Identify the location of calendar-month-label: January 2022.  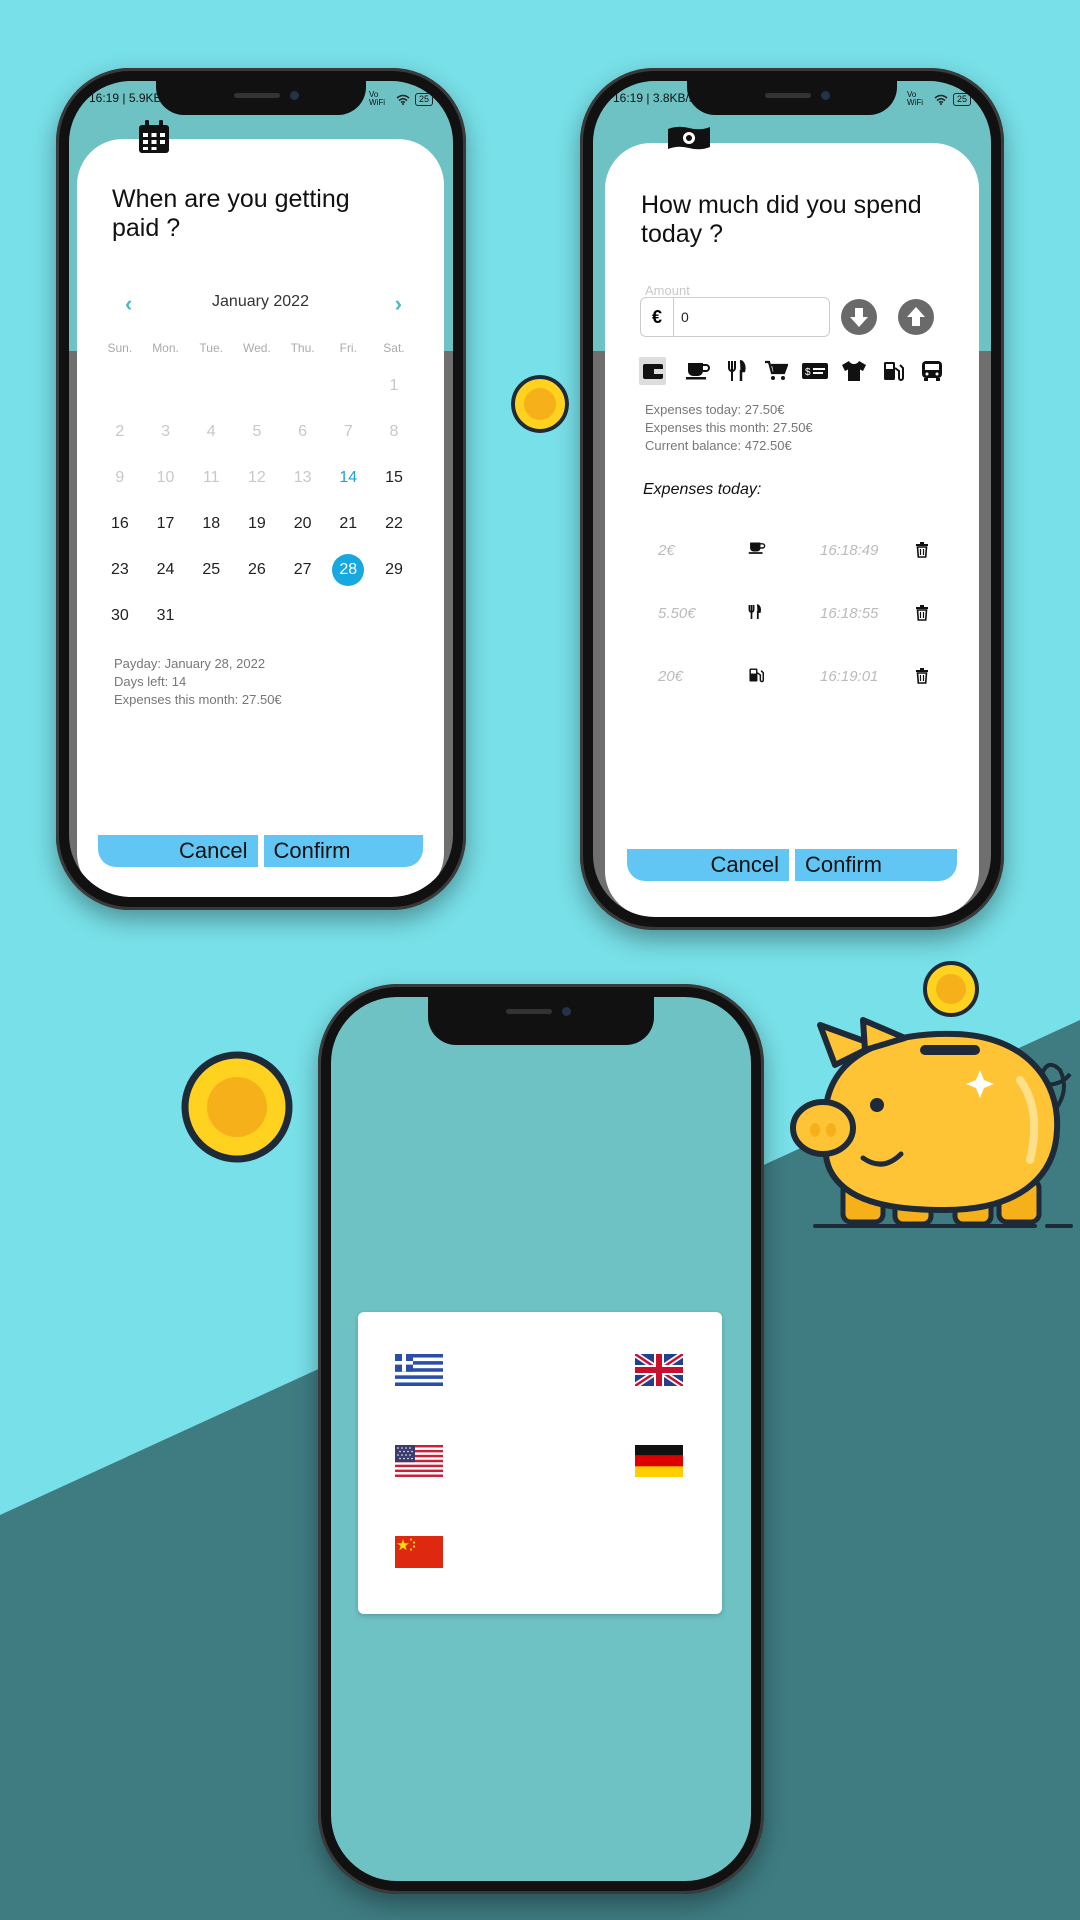
(260, 301).